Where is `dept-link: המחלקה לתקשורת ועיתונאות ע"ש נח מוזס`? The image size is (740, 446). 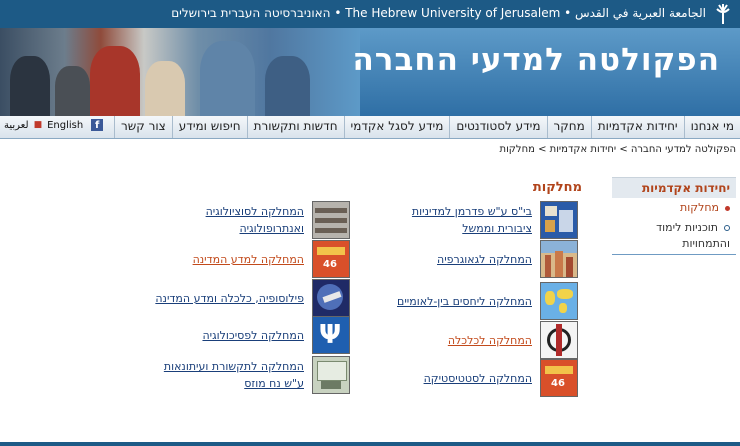
dept-link: המחלקה לתקשורת ועיתונאות ע"ש נח מוזס is located at coordinates (233, 375).